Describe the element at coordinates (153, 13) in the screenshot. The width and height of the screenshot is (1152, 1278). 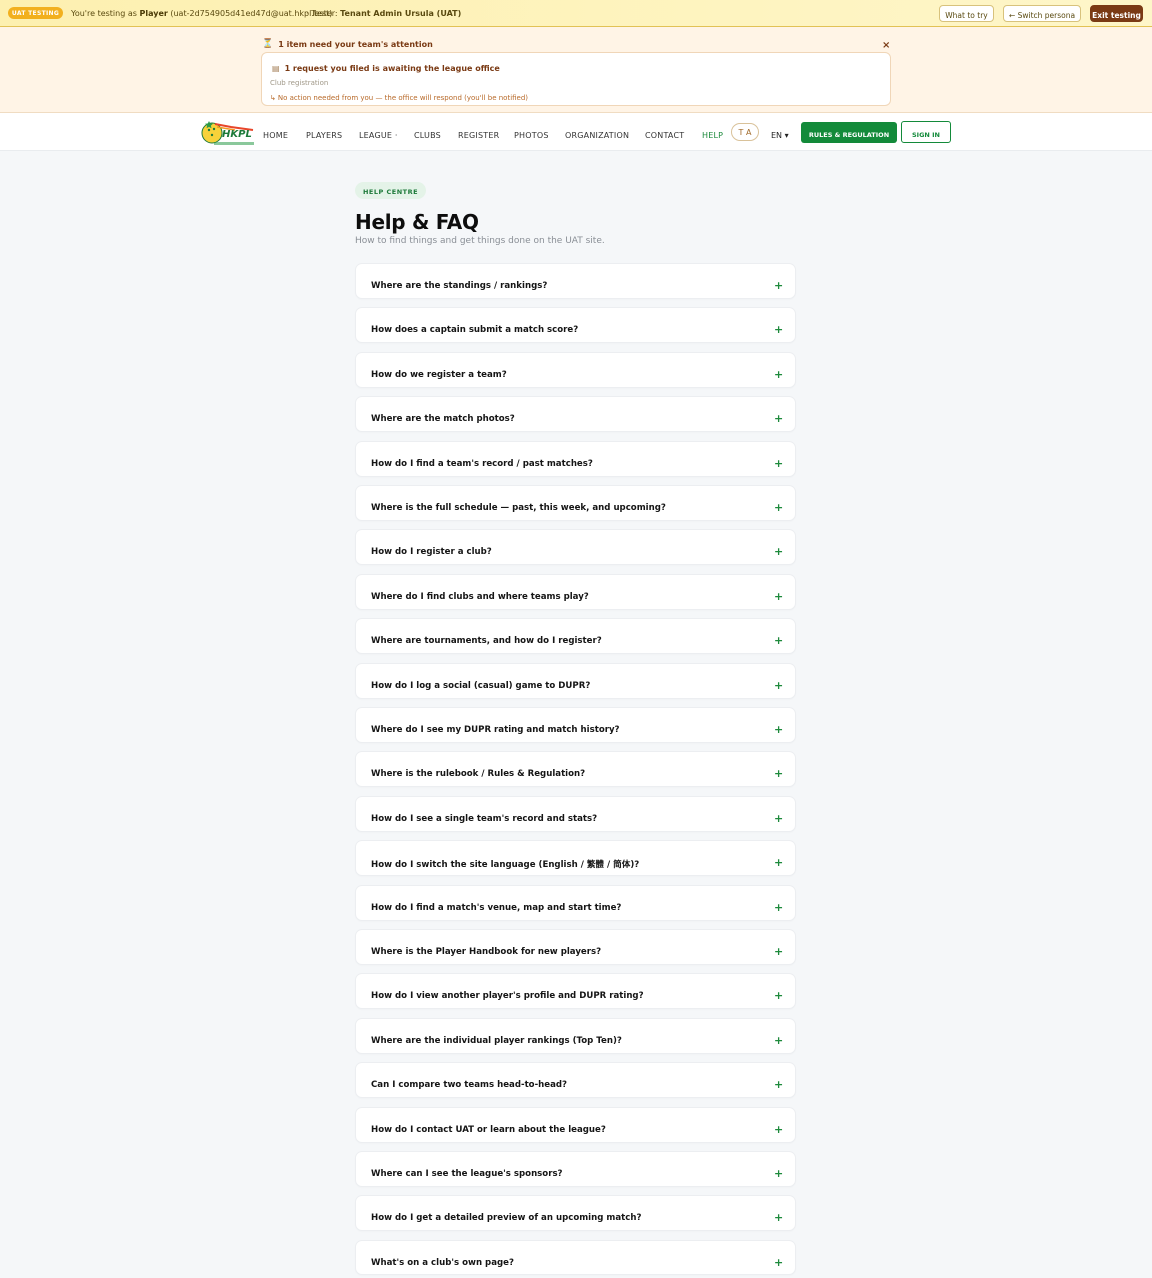
I see `uat-persona-name: Player` at that location.